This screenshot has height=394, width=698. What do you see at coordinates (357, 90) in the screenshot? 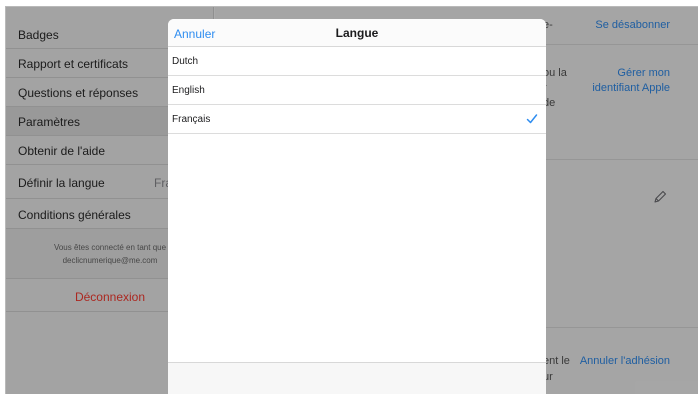
I see `language-option-english: English` at bounding box center [357, 90].